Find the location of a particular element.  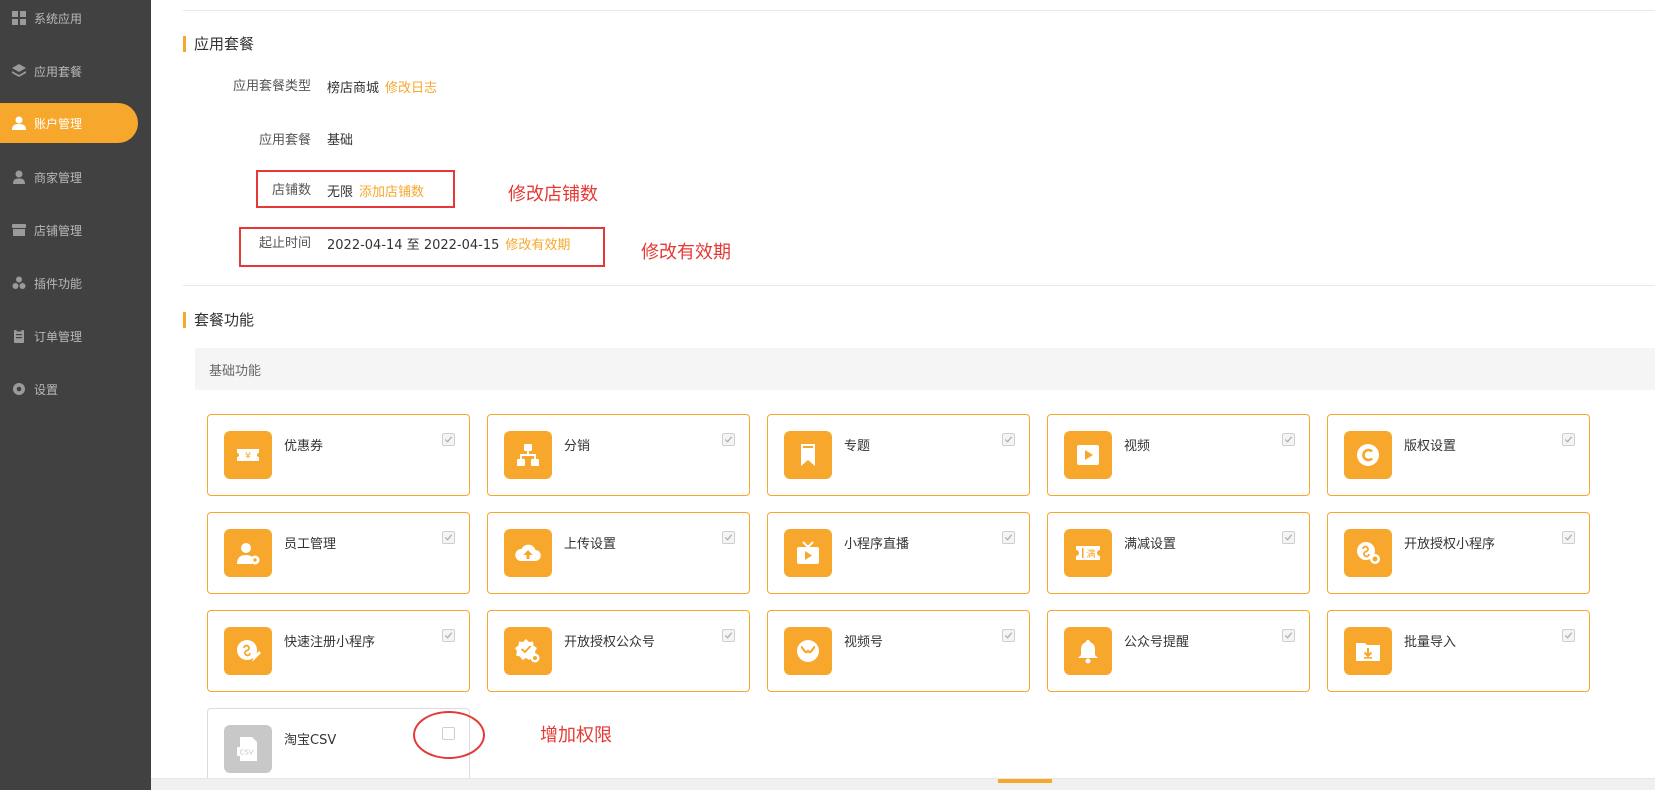

sidebar-item-settings: 设置 is located at coordinates (75, 389).